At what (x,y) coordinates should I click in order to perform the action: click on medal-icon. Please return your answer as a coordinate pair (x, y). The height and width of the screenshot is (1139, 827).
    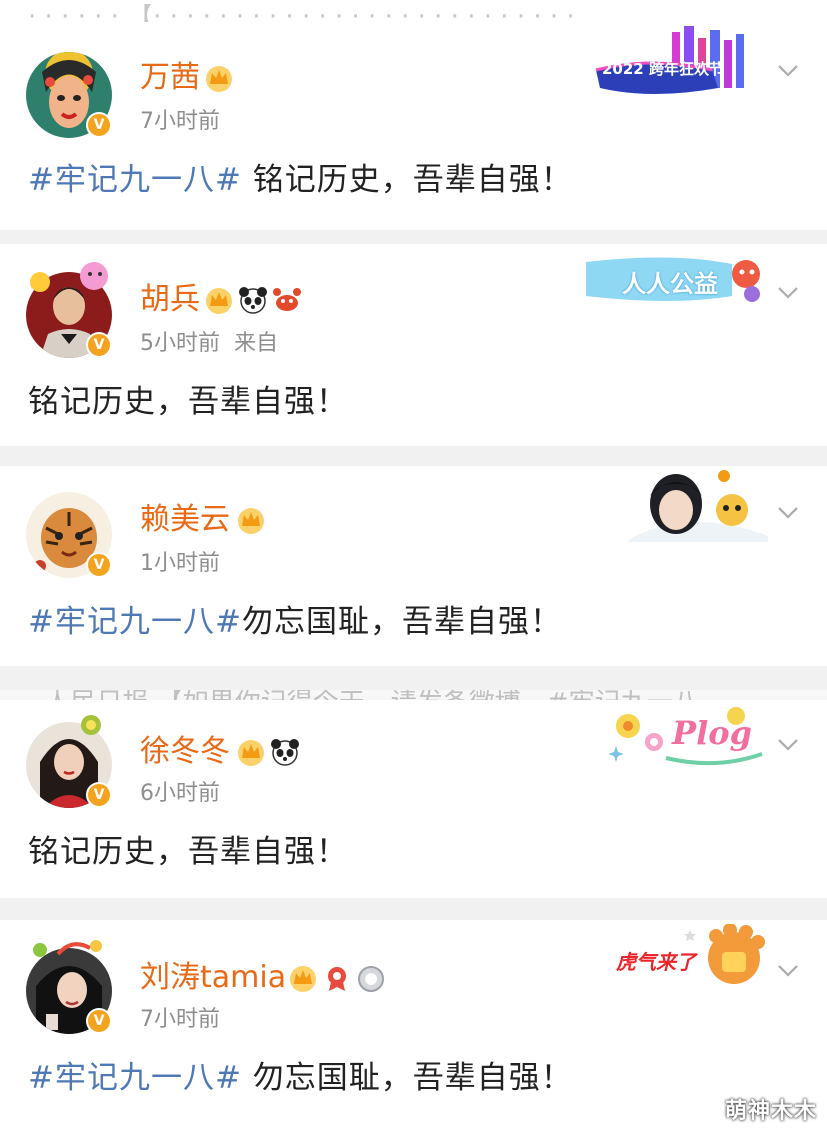
    Looking at the image, I should click on (337, 978).